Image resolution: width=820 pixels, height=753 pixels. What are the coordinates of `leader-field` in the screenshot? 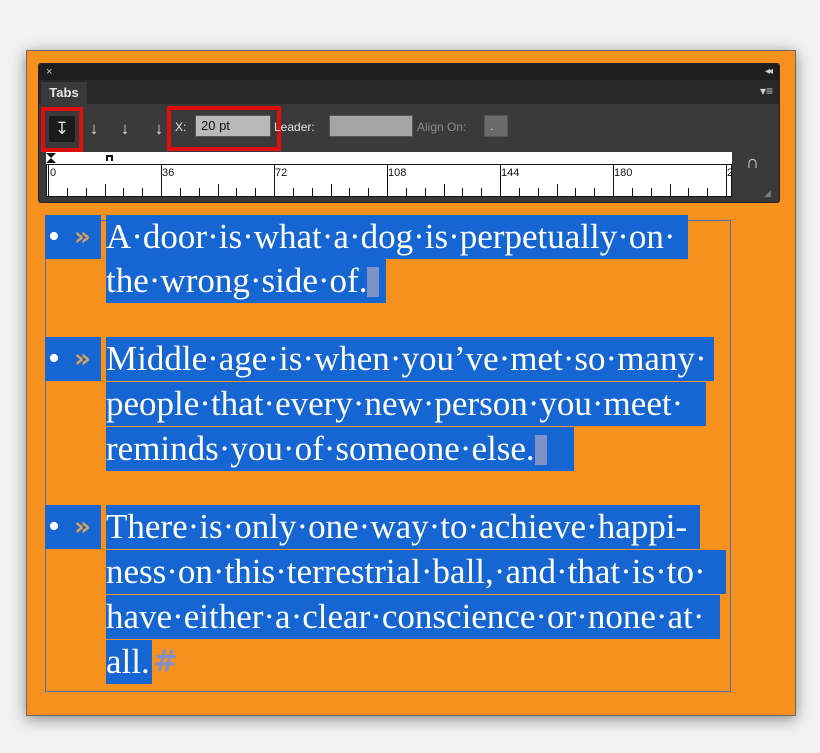 It's located at (371, 126).